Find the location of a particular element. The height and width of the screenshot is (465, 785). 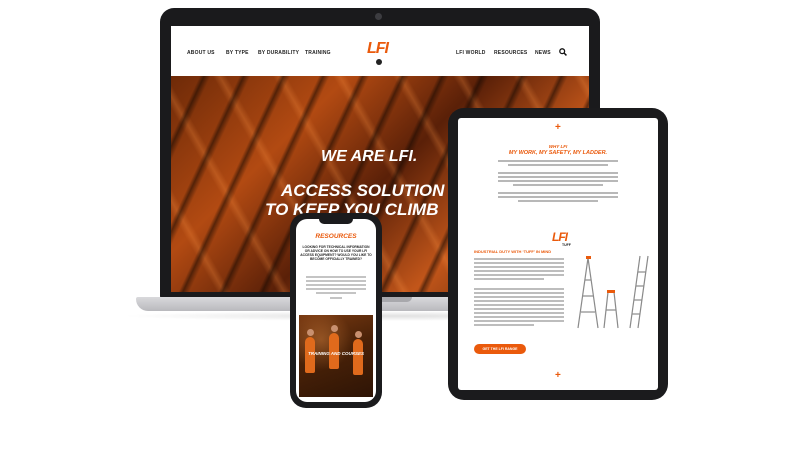

why-lfi-headline: MY WORK, MY SAFETY, MY LADDER. is located at coordinates (558, 153).